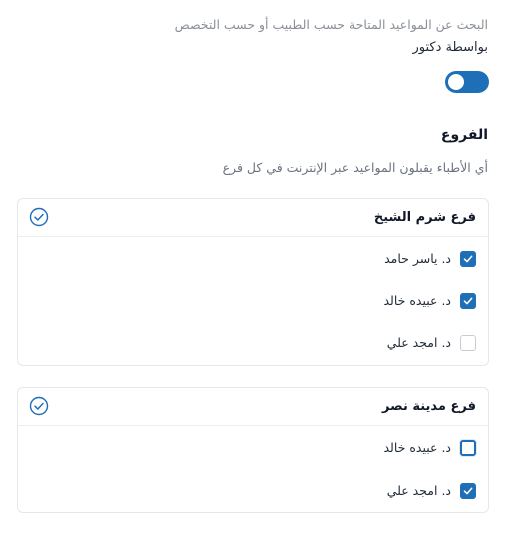 This screenshot has width=517, height=538. What do you see at coordinates (467, 82) in the screenshot?
I see `by-doctor-toggle` at bounding box center [467, 82].